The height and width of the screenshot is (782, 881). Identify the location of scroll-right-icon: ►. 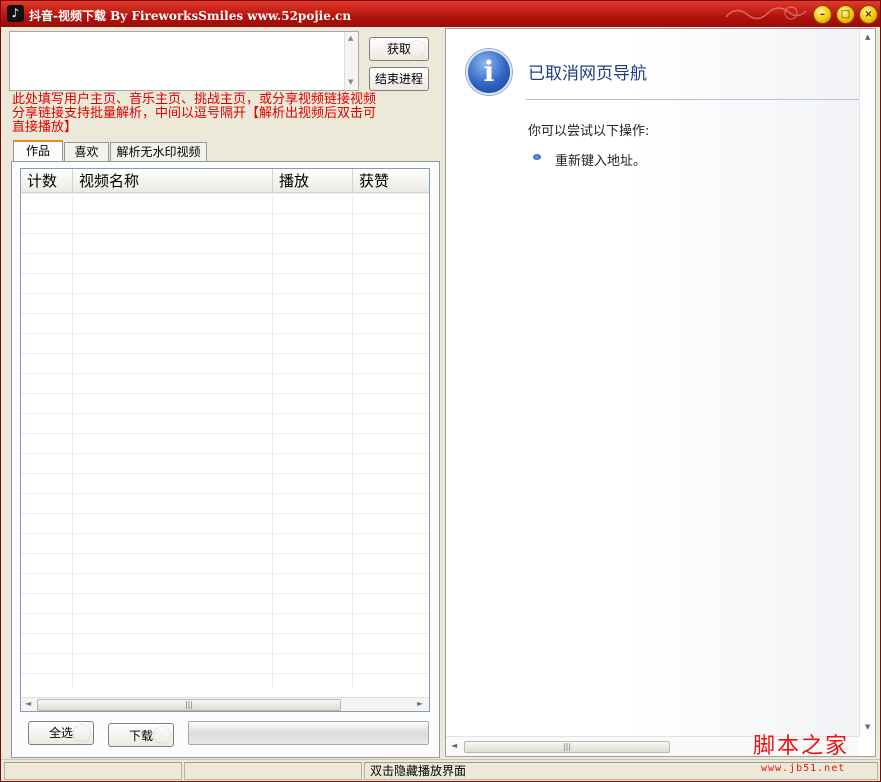
(420, 703).